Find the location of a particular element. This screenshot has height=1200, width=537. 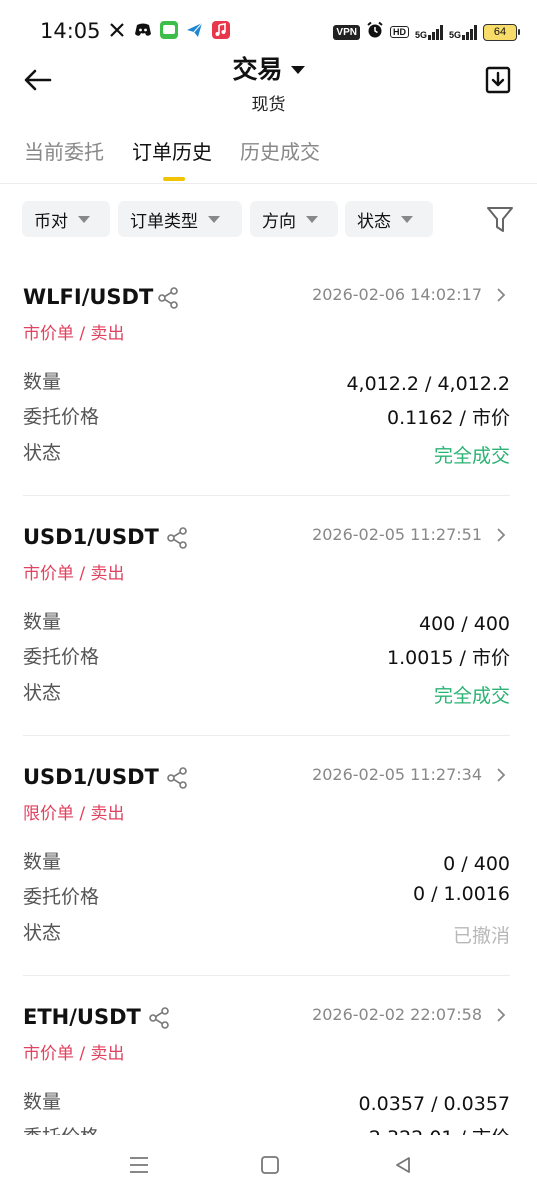

alarm-icon is located at coordinates (375, 32).